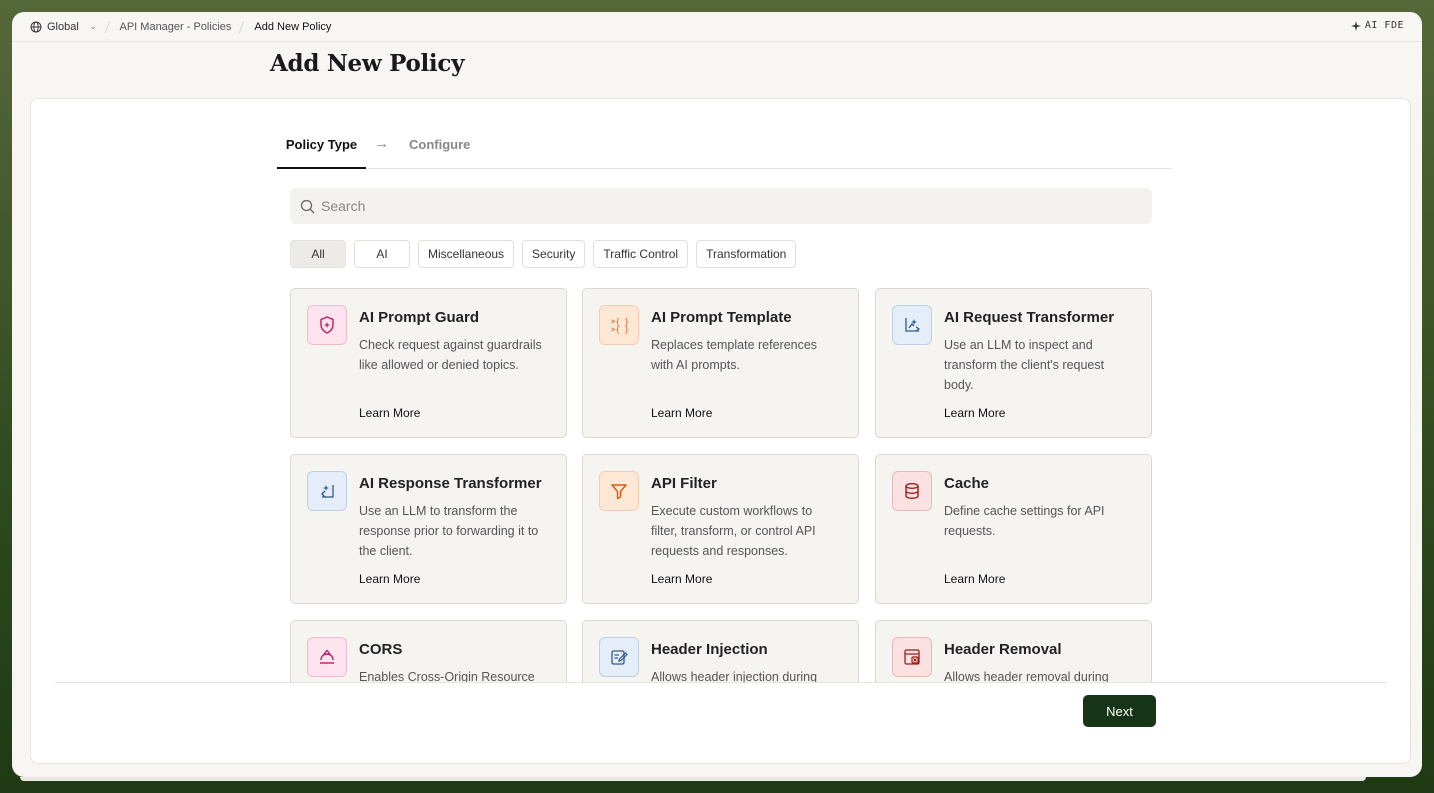 Image resolution: width=1434 pixels, height=793 pixels. I want to click on header-remove-icon, so click(912, 657).